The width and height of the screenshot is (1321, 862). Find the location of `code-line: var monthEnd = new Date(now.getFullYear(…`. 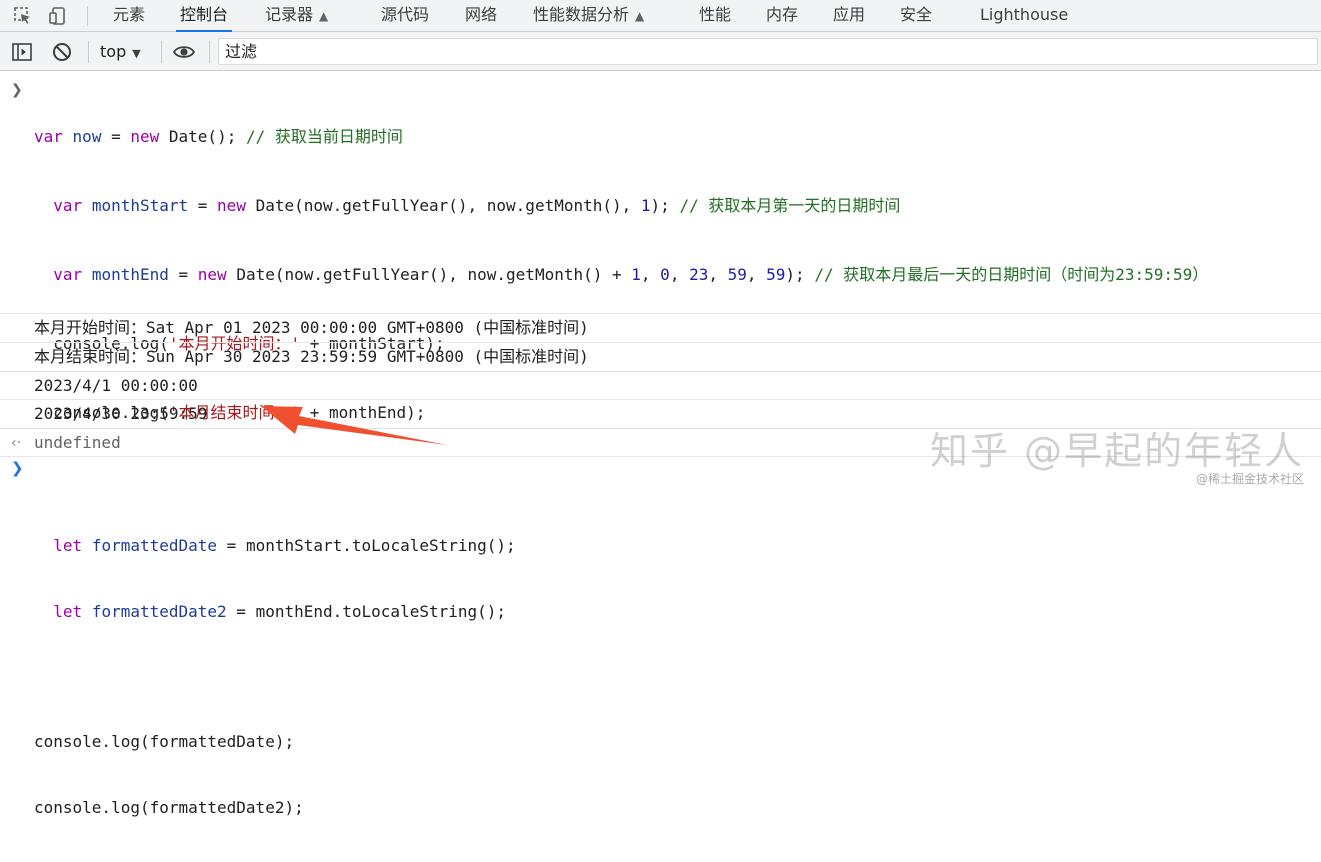

code-line: var monthEnd = new Date(now.getFullYear(… is located at coordinates (631, 274).